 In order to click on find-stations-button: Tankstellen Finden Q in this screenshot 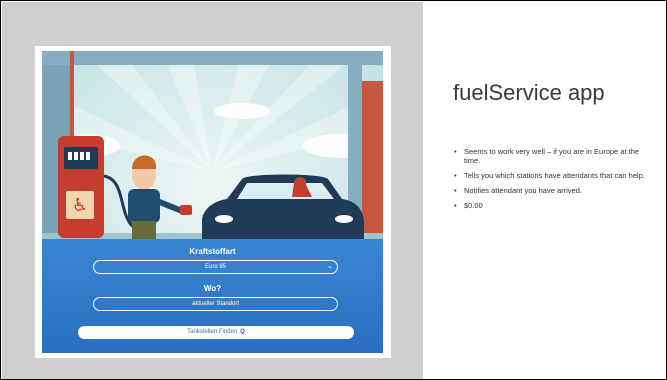, I will do `click(216, 332)`.